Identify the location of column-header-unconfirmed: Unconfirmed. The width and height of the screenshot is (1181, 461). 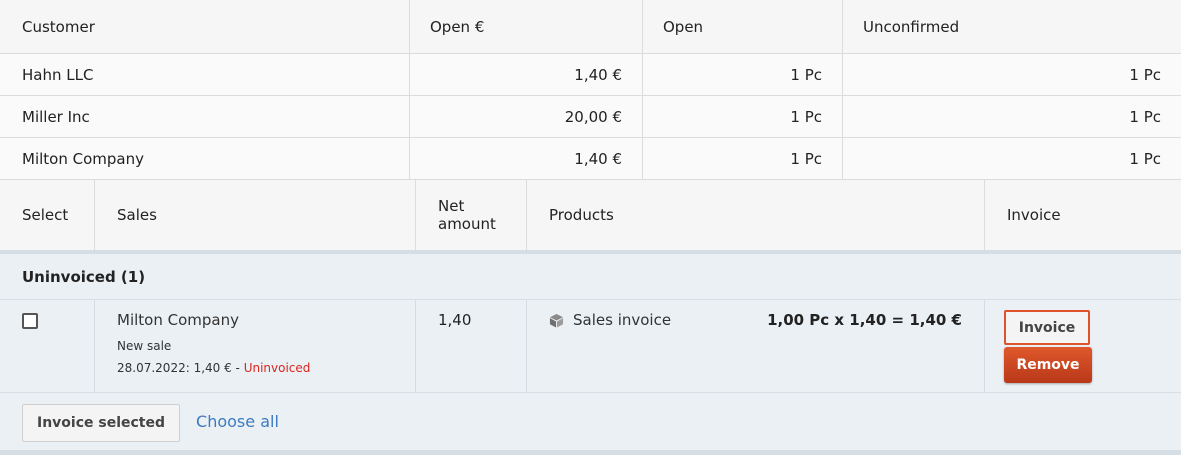
(1012, 26).